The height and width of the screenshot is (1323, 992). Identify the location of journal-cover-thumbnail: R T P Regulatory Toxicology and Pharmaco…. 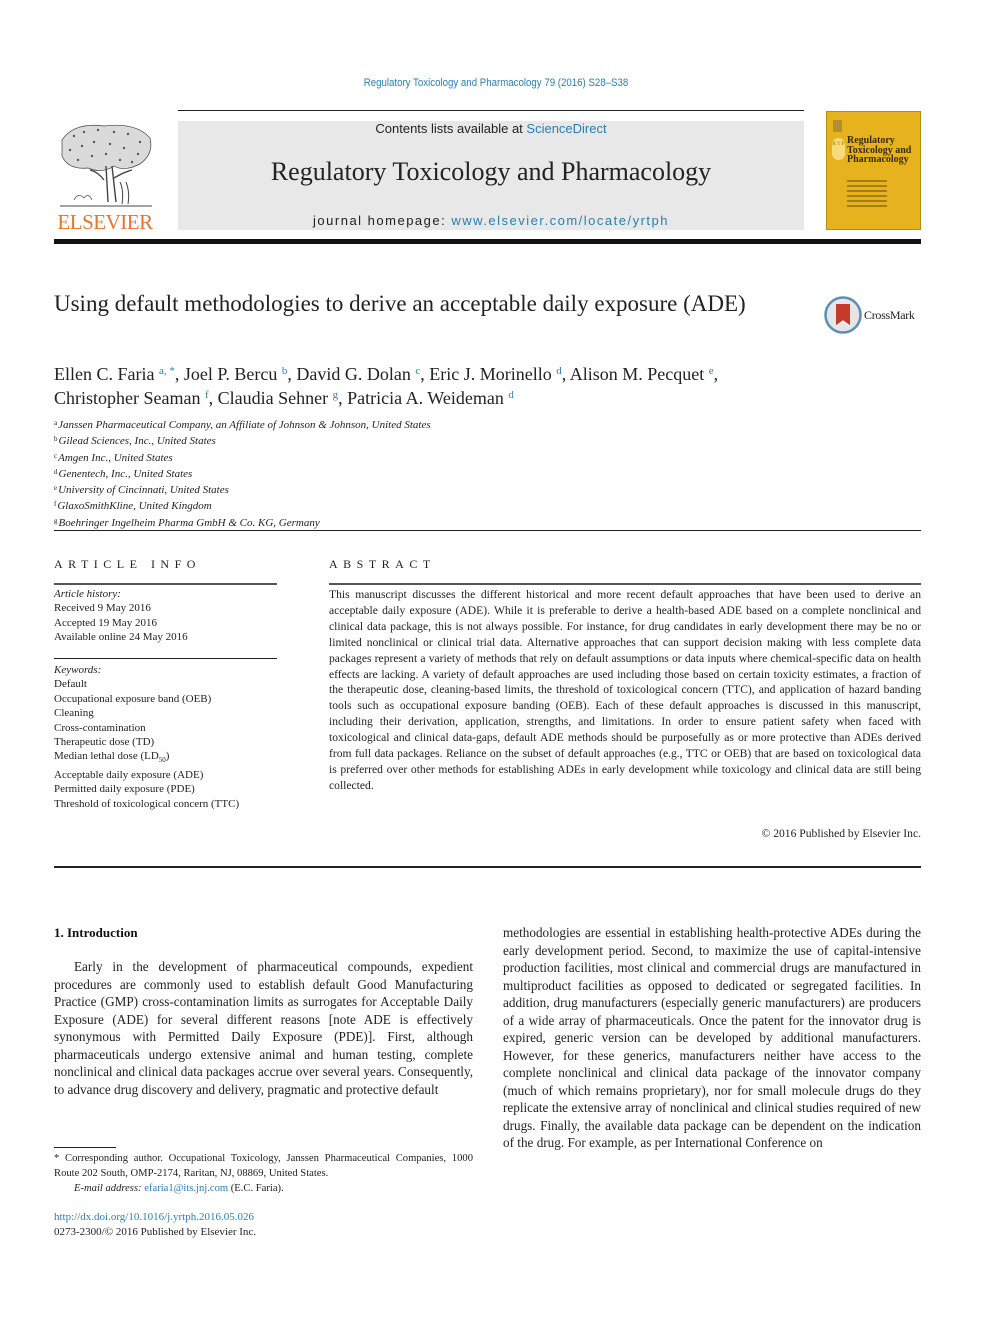
(873, 170).